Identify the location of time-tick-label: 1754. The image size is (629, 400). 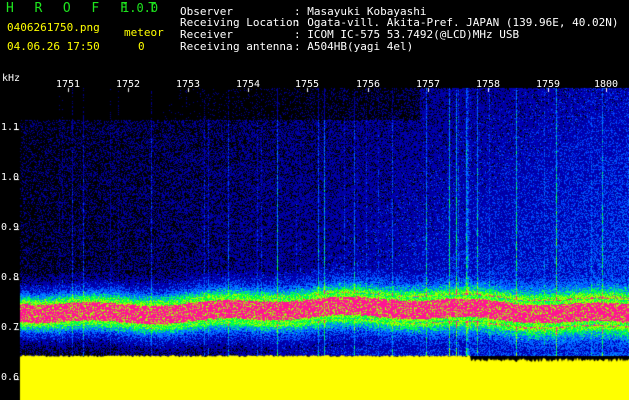
(248, 84).